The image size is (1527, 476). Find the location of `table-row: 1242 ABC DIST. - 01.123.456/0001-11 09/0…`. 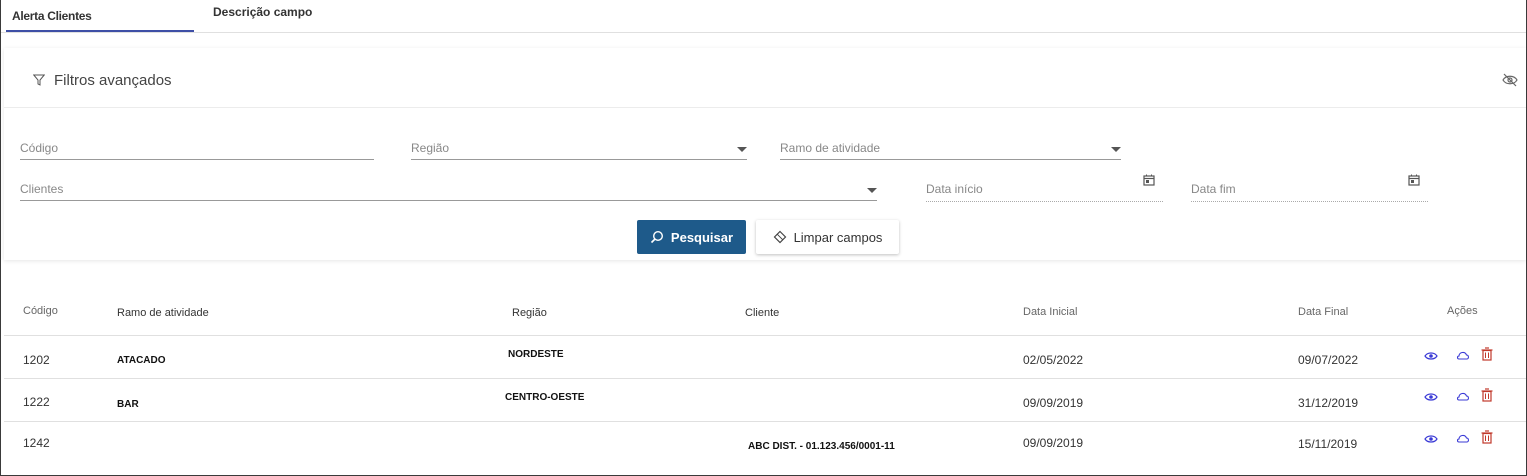

table-row: 1242 ABC DIST. - 01.123.456/0001-11 09/0… is located at coordinates (765, 443).